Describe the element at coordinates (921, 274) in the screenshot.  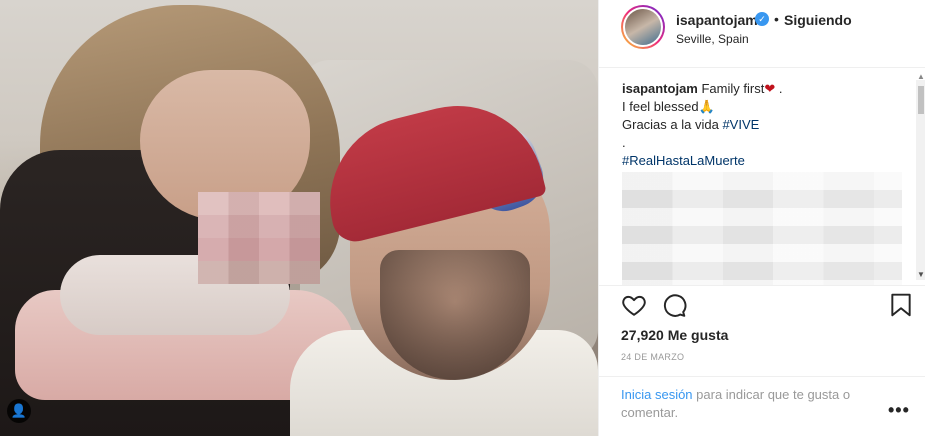
I see `scroll-down-arrow-icon: ▼` at that location.